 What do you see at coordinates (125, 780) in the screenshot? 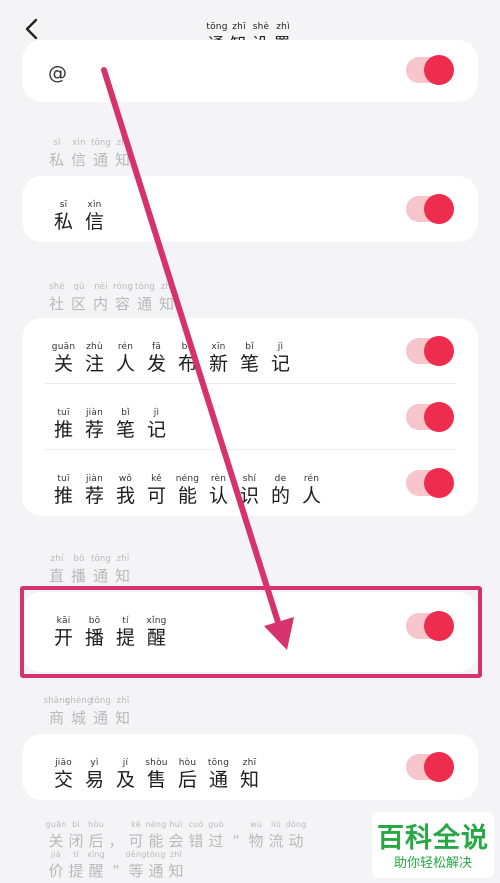
I see `hanzi: 及` at bounding box center [125, 780].